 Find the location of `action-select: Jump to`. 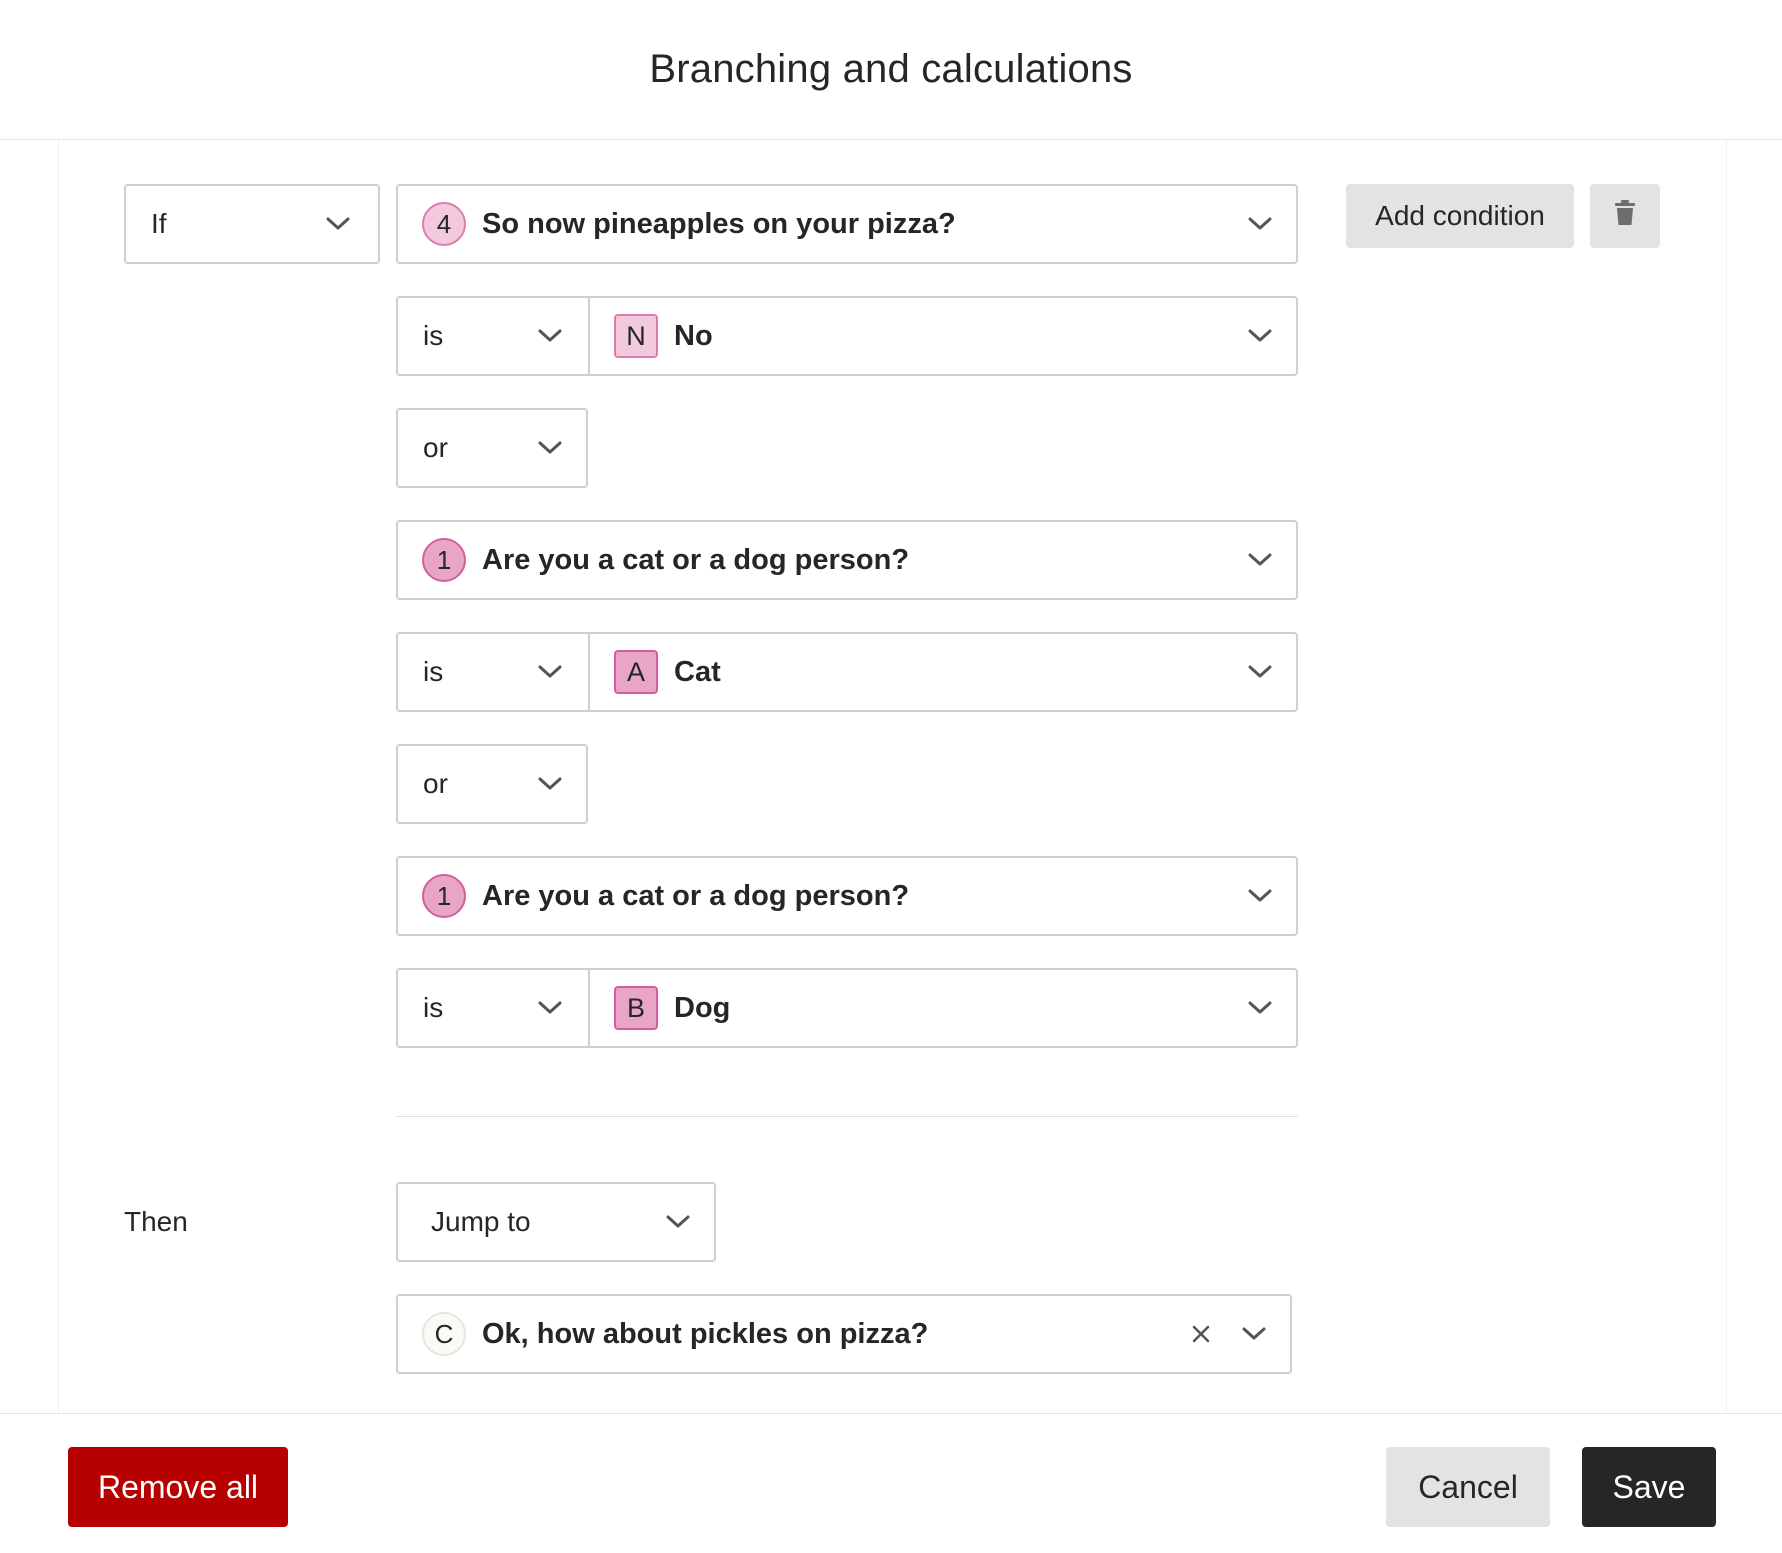

action-select: Jump to is located at coordinates (556, 1222).